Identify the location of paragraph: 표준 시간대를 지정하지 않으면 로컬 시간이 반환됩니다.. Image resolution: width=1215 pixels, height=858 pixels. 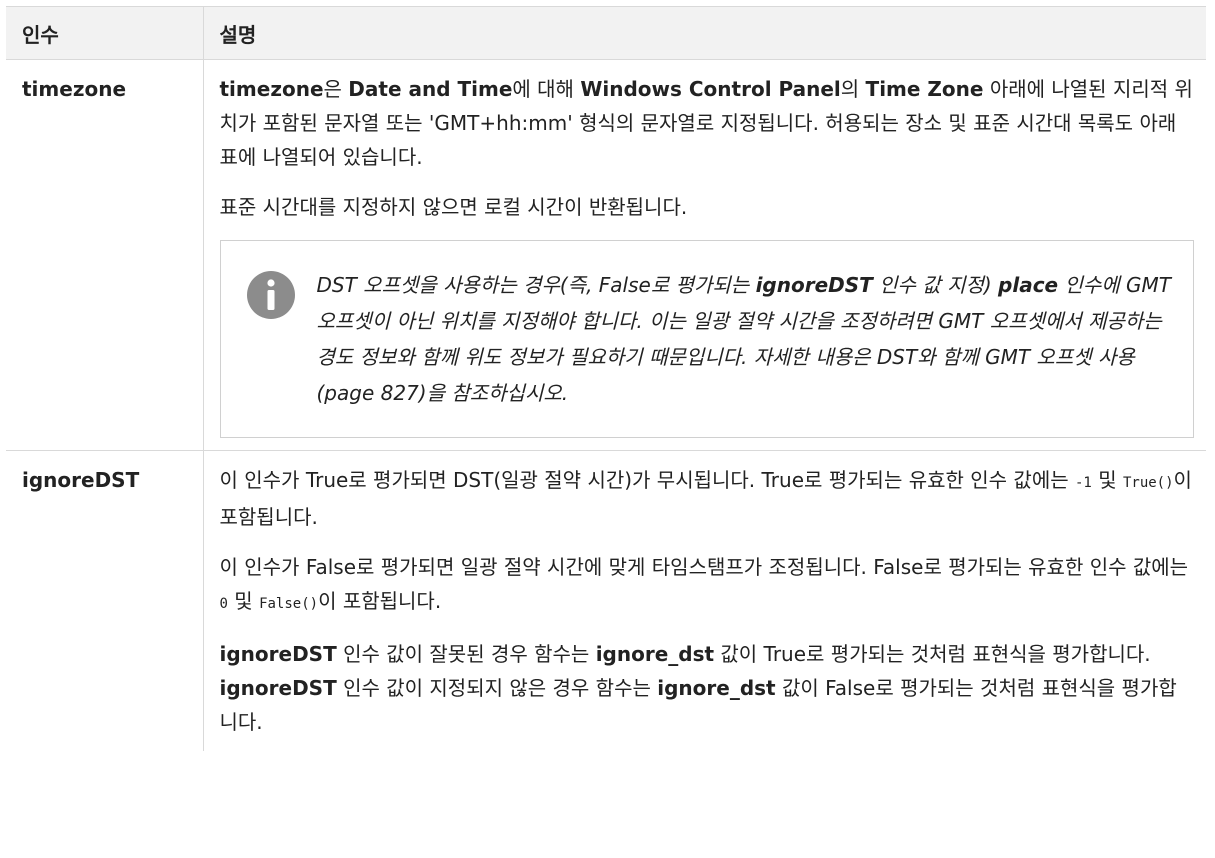
(453, 207).